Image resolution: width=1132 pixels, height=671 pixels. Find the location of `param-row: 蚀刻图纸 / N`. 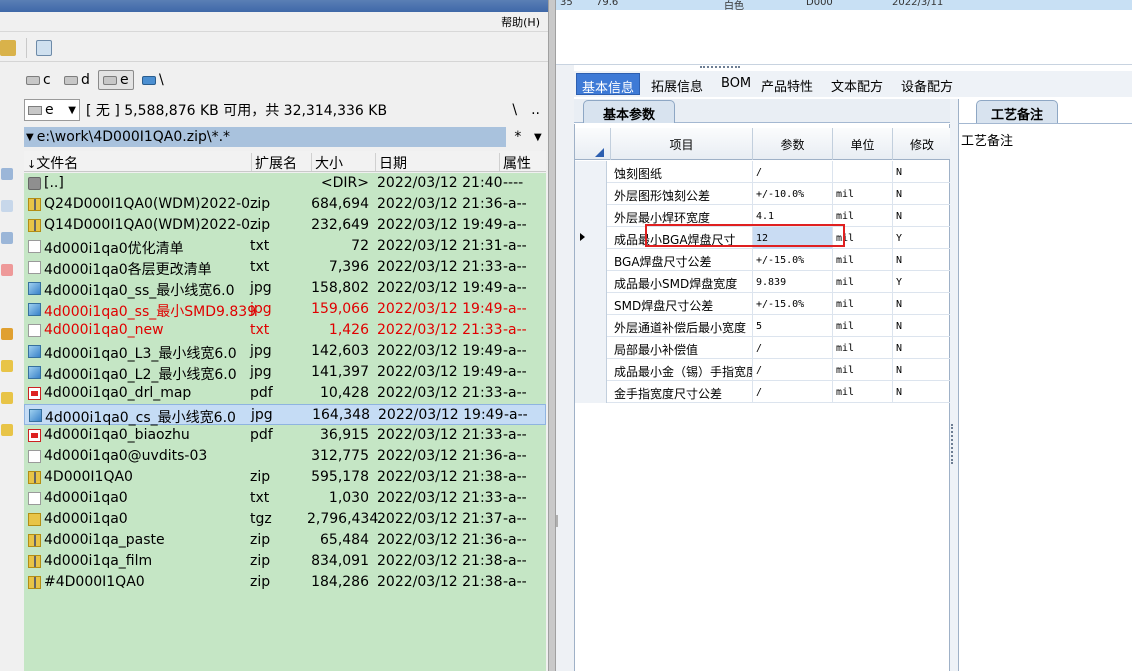

param-row: 蚀刻图纸 / N is located at coordinates (763, 172).